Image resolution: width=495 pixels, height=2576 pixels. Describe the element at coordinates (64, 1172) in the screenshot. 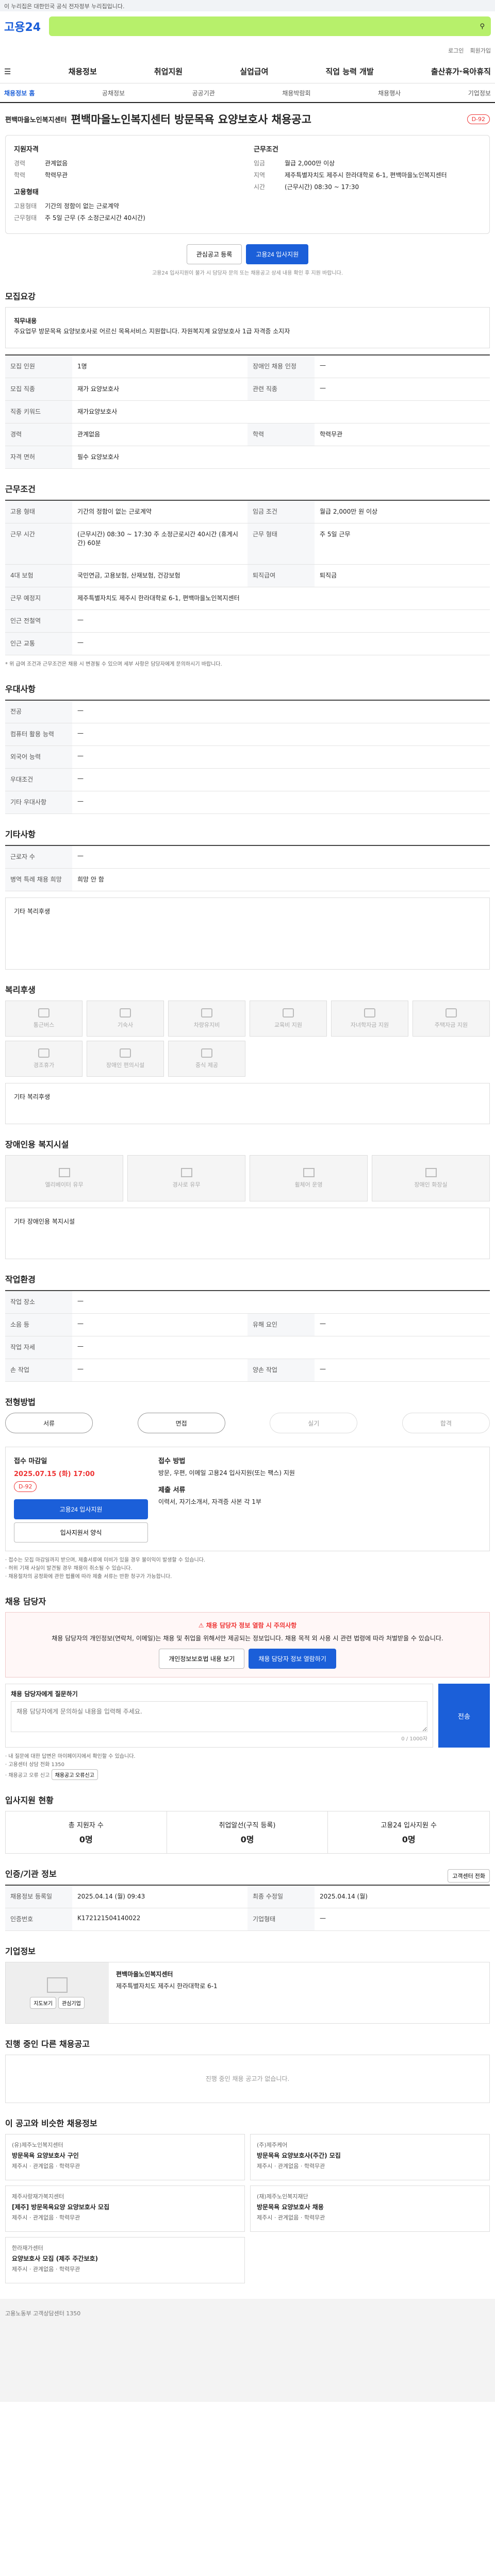

I see `elevator-icon` at that location.